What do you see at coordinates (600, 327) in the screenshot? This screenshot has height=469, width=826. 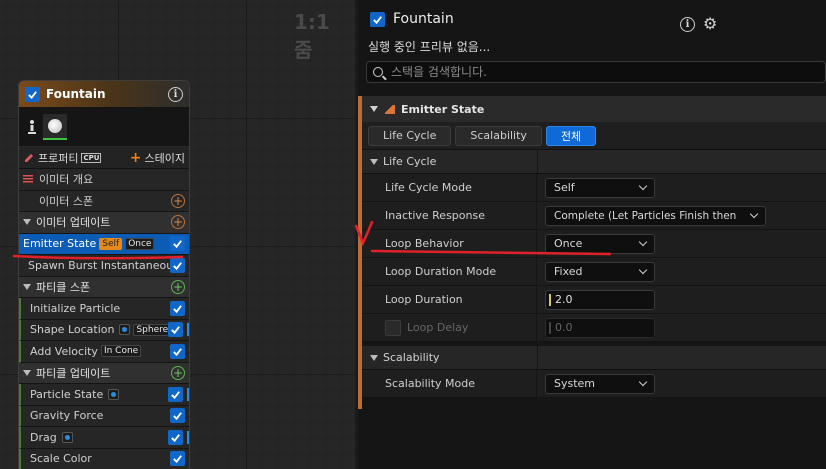 I see `loop-delay-input: 0.0` at bounding box center [600, 327].